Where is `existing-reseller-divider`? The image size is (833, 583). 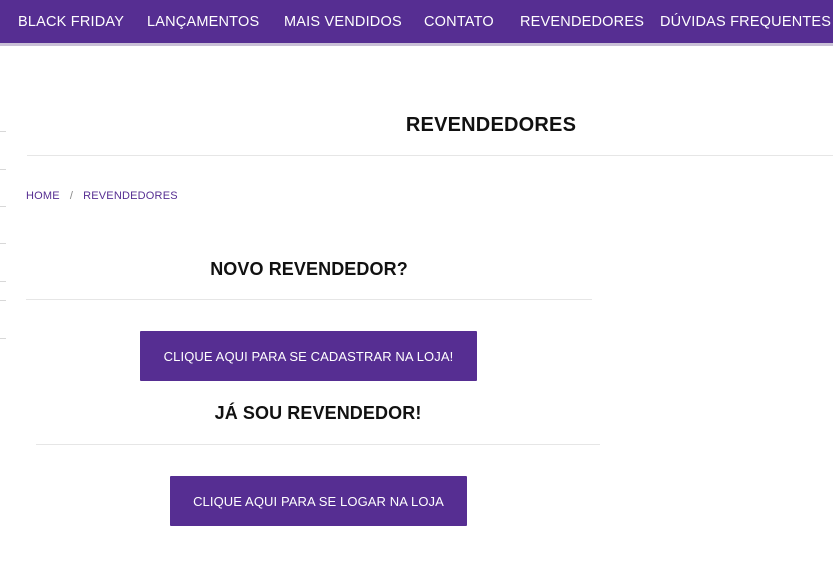 existing-reseller-divider is located at coordinates (318, 444).